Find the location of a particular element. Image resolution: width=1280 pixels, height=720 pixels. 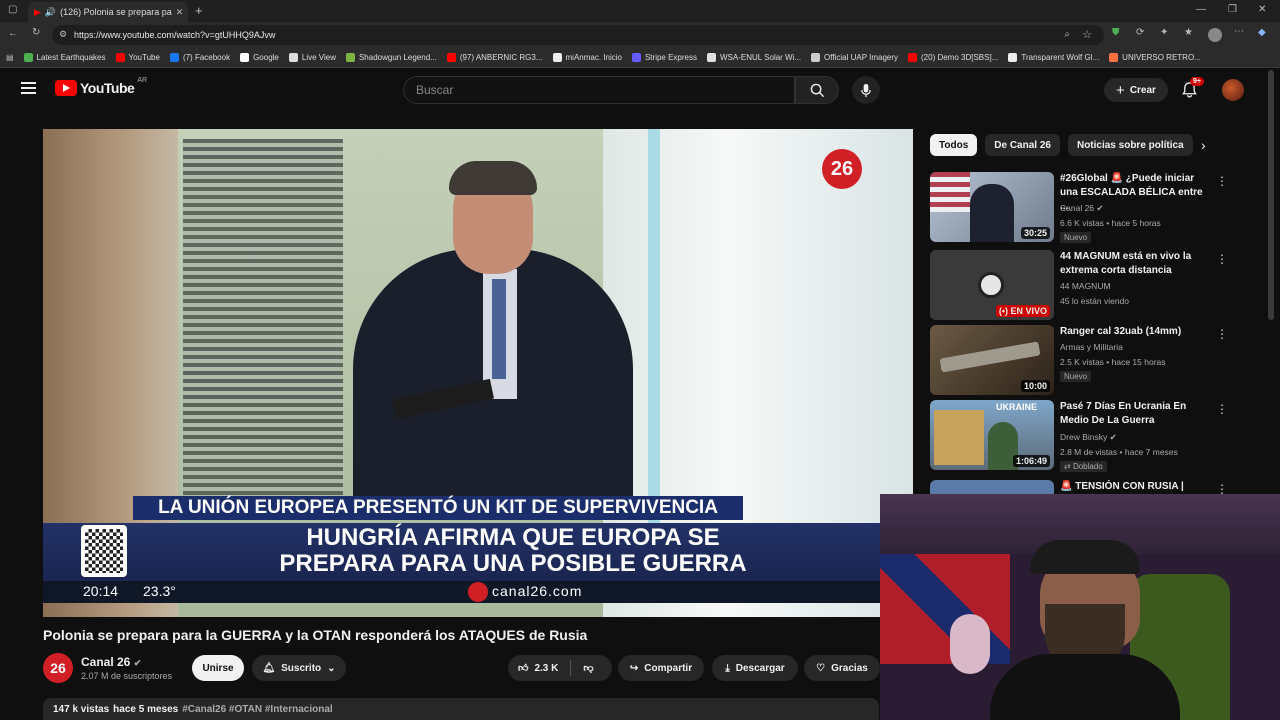

recommendation-item: 🚨 TENSIÓN CON RUSIA | ⋮ is located at coordinates (1080, 487).